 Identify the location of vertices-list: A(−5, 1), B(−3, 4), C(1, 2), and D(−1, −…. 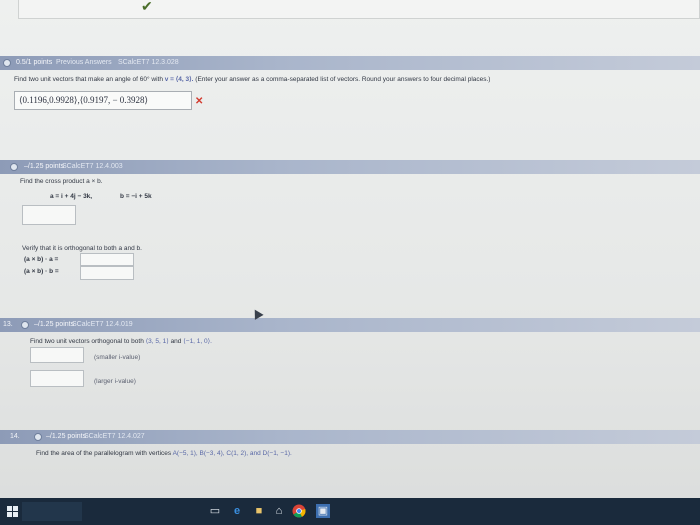
(232, 453).